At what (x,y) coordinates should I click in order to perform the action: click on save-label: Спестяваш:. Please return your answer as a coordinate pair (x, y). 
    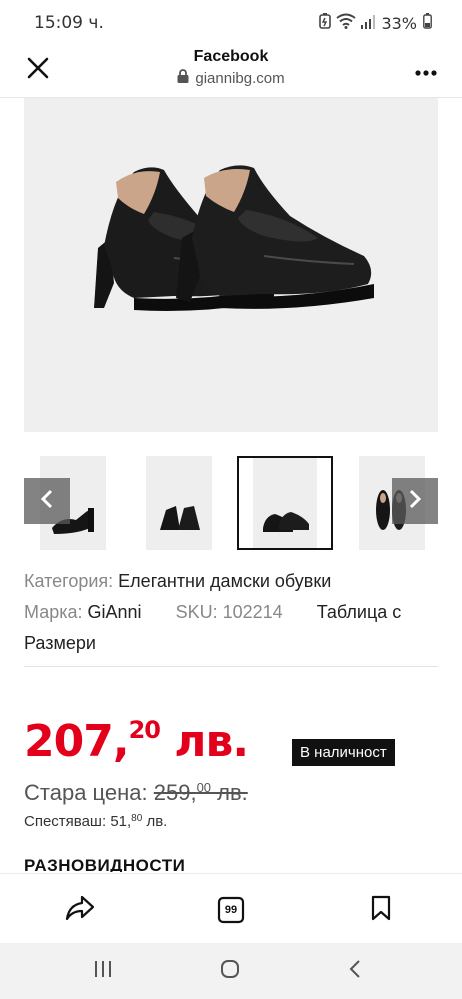
    Looking at the image, I should click on (67, 821).